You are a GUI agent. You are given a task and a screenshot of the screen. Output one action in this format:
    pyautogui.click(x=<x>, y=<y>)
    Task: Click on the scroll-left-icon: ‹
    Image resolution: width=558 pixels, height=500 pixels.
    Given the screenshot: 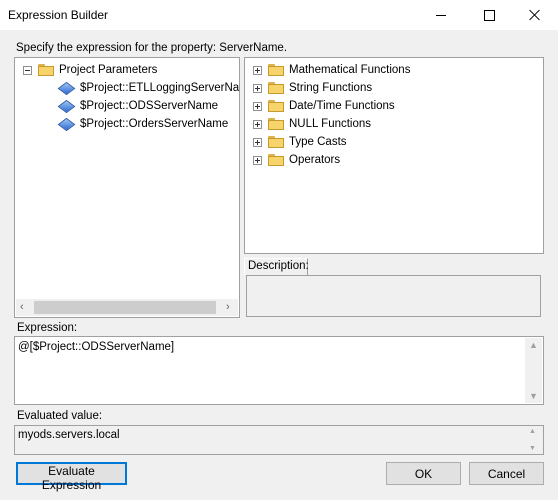 What is the action you would take?
    pyautogui.click(x=24, y=307)
    